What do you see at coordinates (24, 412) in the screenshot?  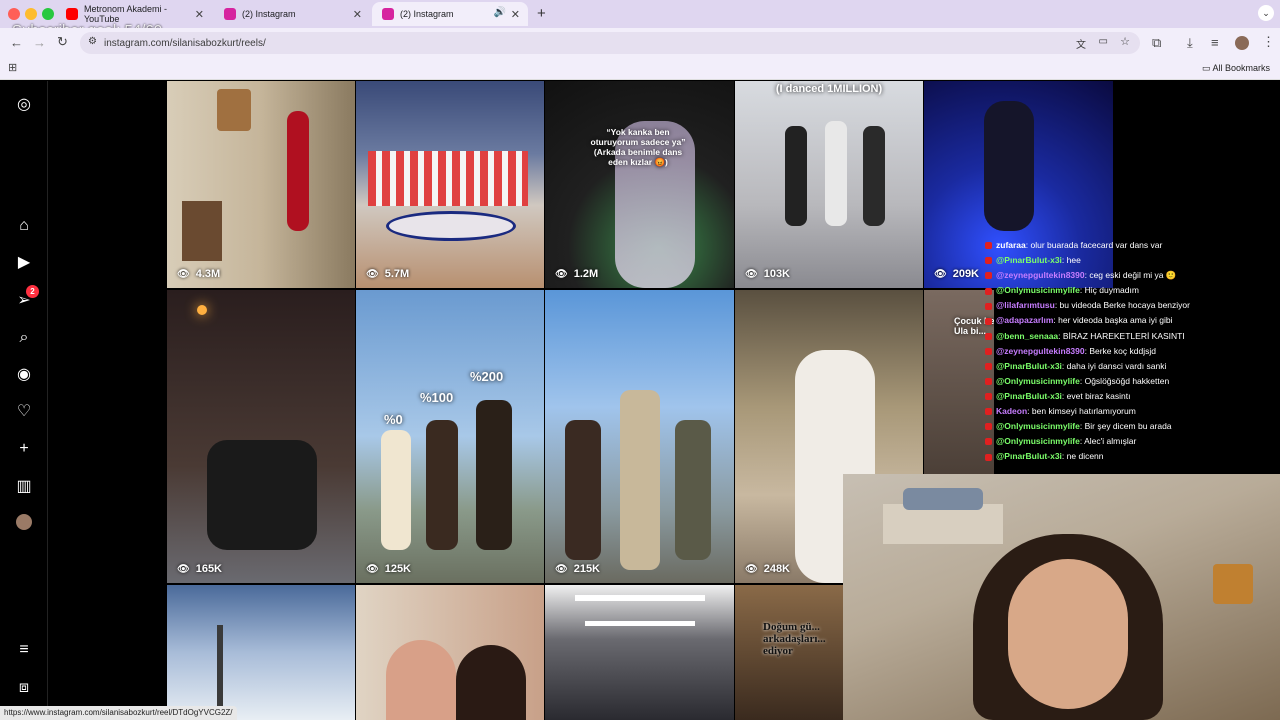 I see `notifications-heart-icon: ♡` at bounding box center [24, 412].